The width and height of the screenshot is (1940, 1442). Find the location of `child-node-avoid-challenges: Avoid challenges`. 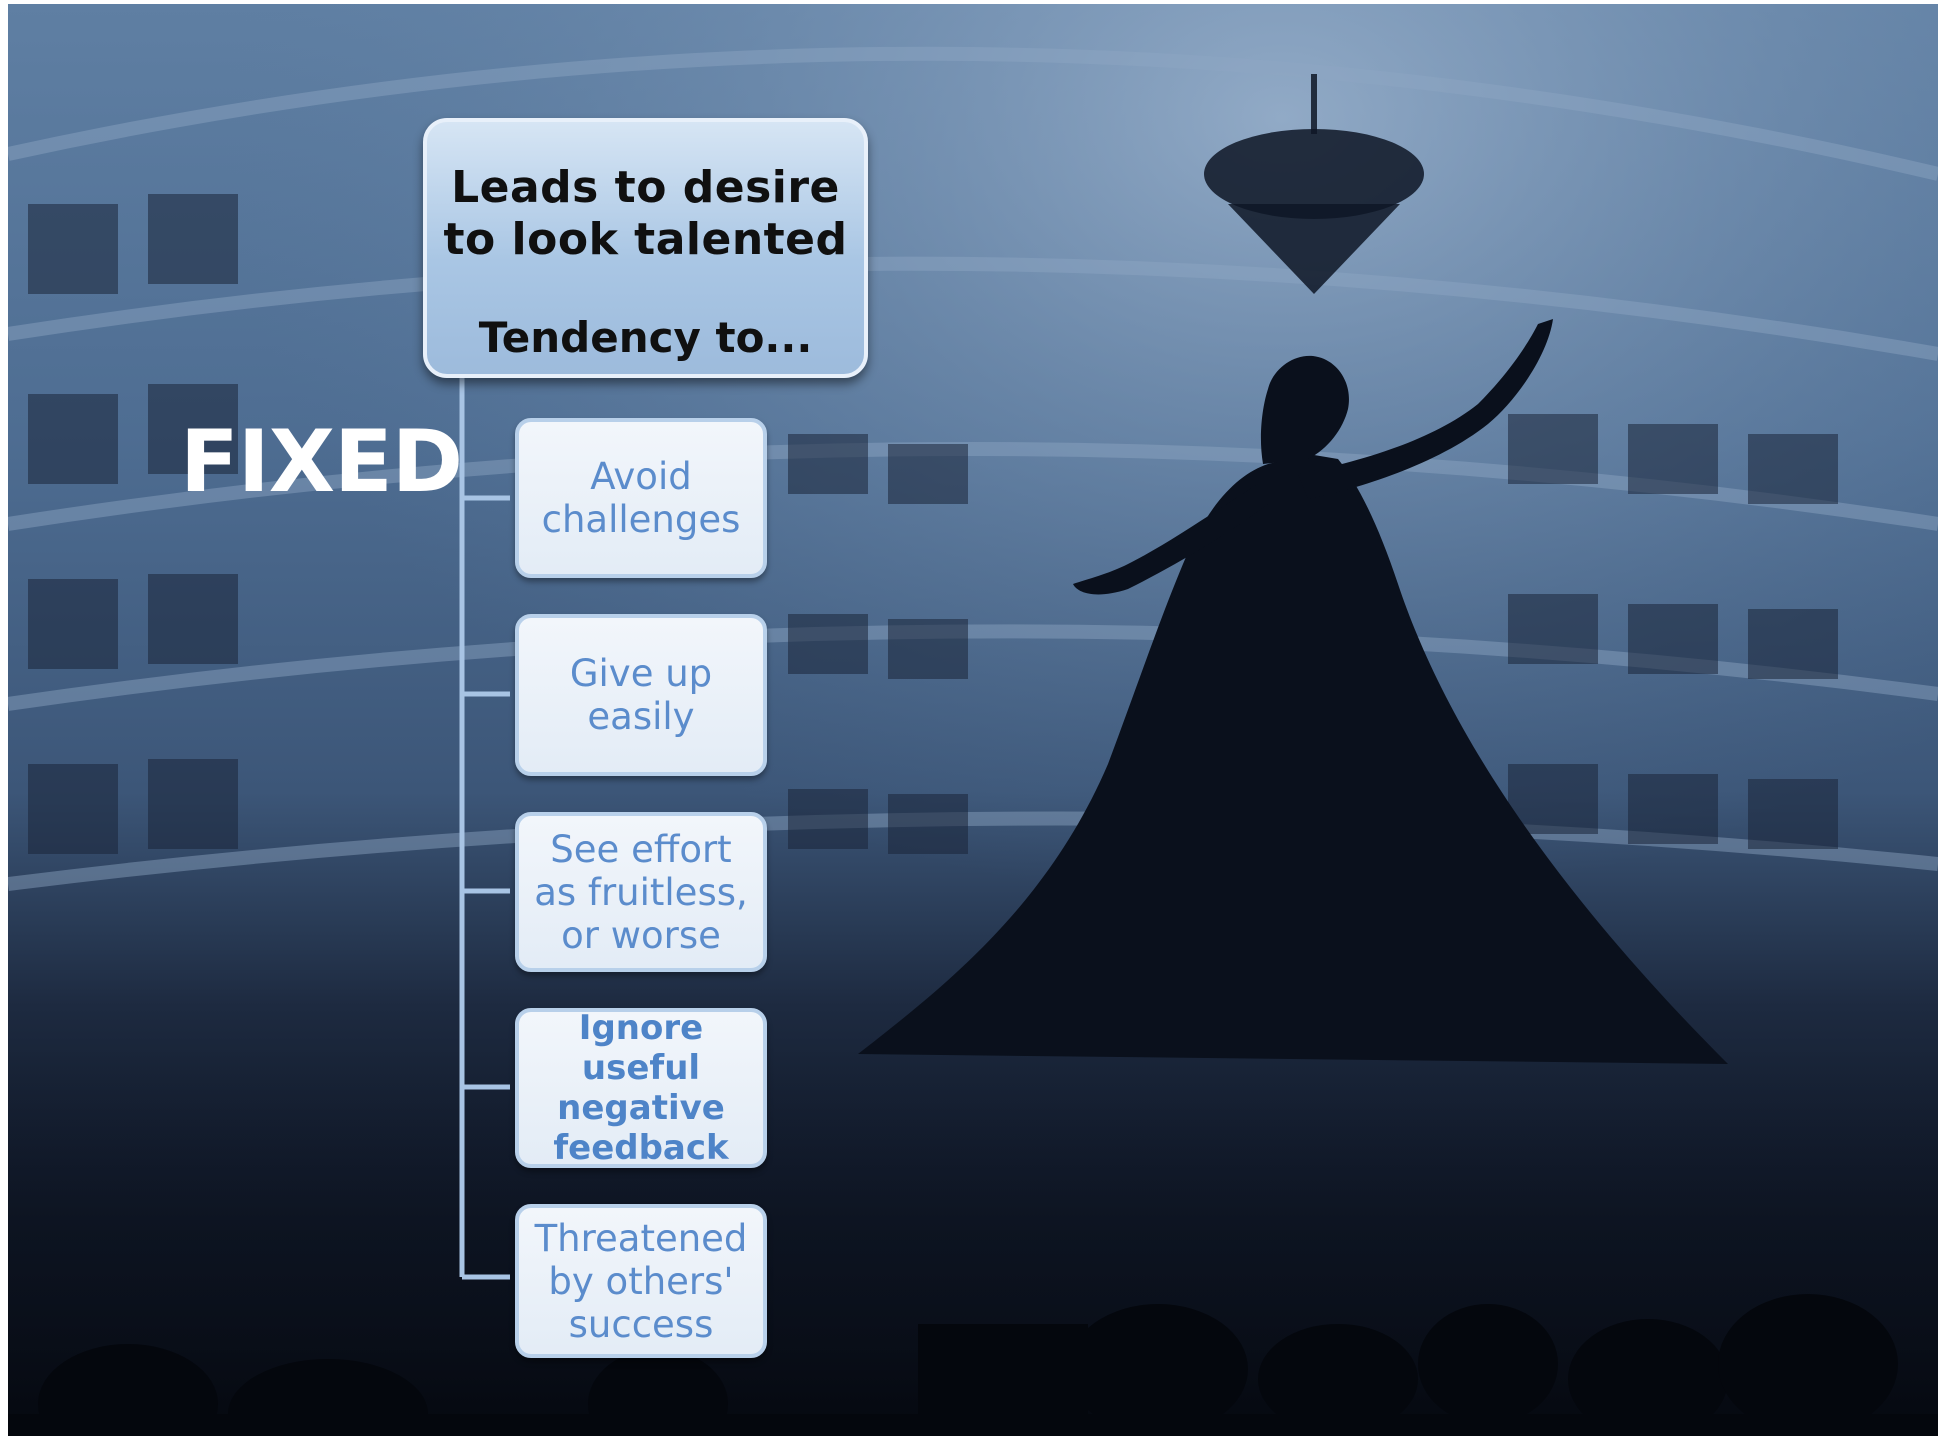

child-node-avoid-challenges: Avoid challenges is located at coordinates (641, 498).